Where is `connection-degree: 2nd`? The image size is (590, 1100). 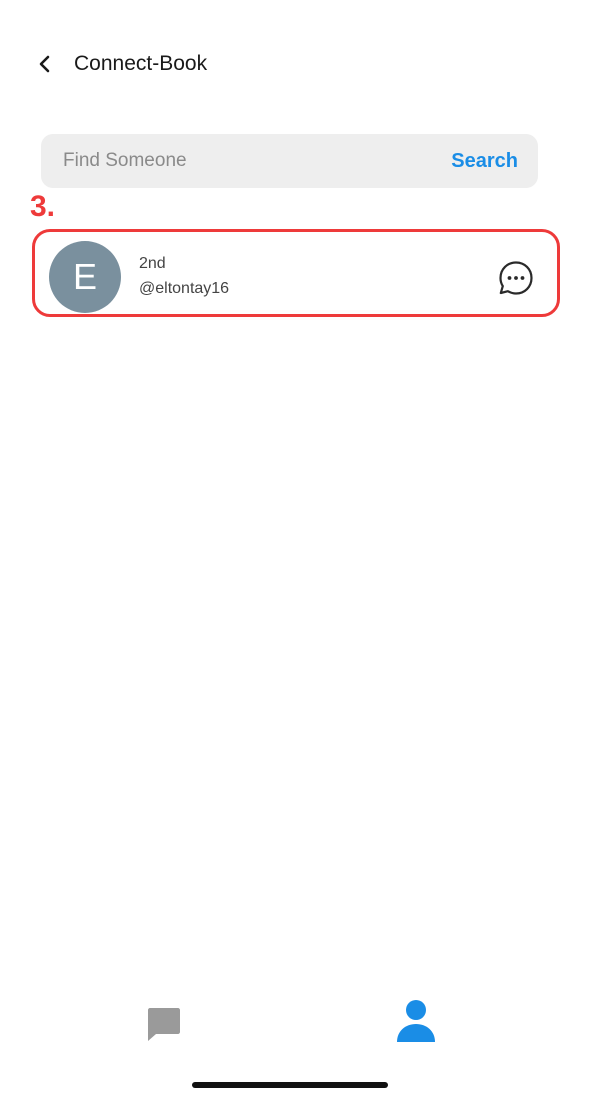 connection-degree: 2nd is located at coordinates (152, 263).